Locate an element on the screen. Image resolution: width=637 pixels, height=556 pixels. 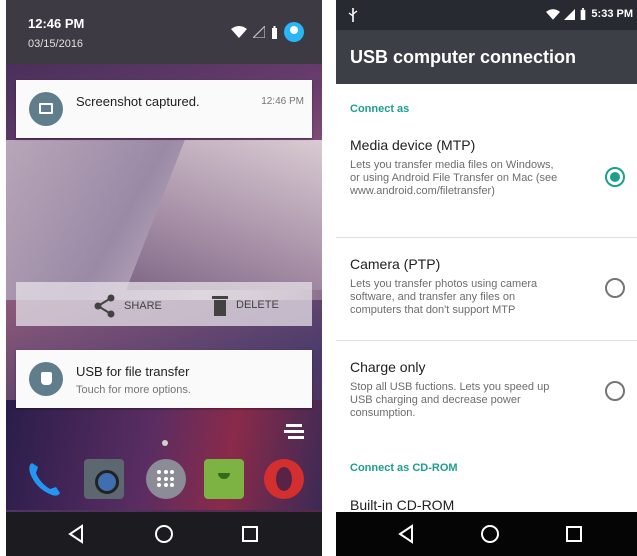
radio-mtp is located at coordinates (615, 177).